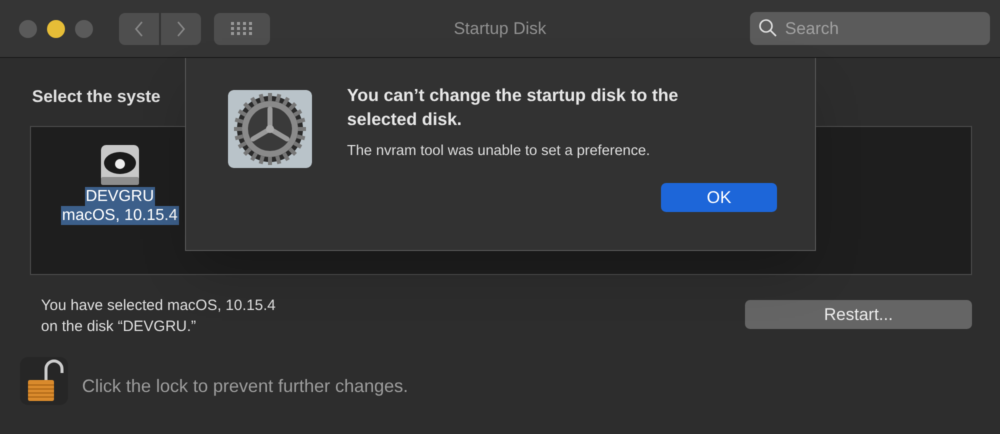 This screenshot has width=1000, height=434. Describe the element at coordinates (56, 29) in the screenshot. I see `window-control` at that location.